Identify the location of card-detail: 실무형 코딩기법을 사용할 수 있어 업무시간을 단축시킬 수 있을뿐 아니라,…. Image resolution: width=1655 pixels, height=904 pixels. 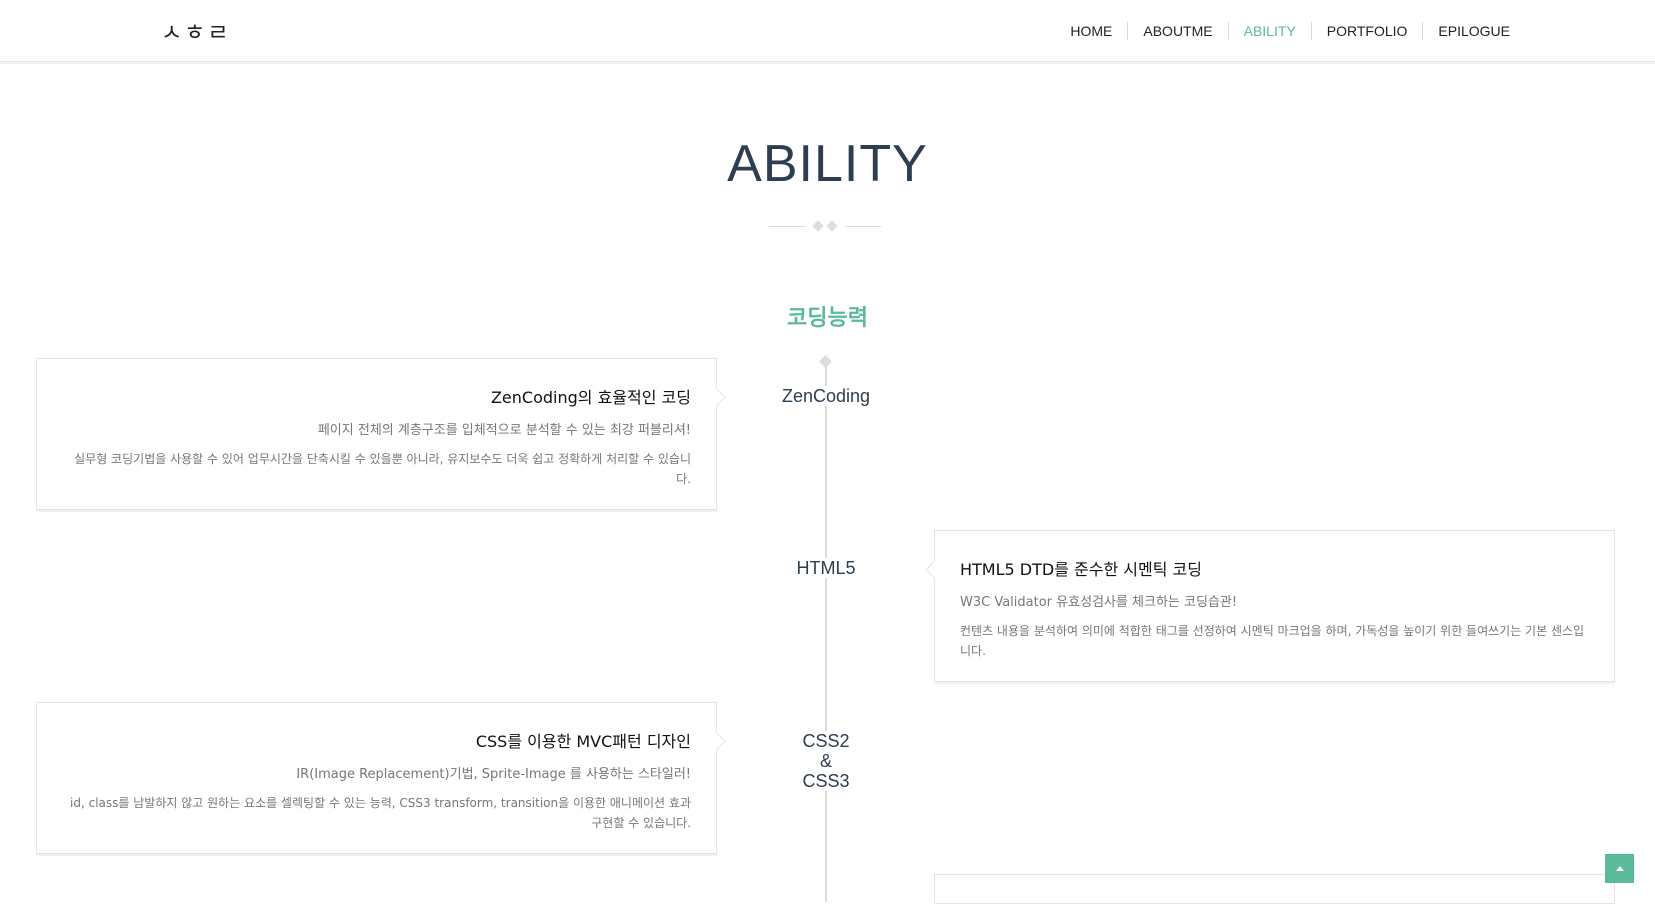
(382, 469).